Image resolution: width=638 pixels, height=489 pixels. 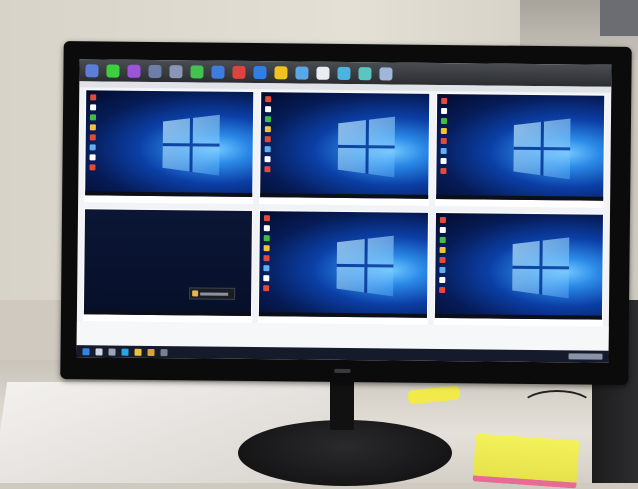 What do you see at coordinates (138, 352) in the screenshot?
I see `folder-icon` at bounding box center [138, 352].